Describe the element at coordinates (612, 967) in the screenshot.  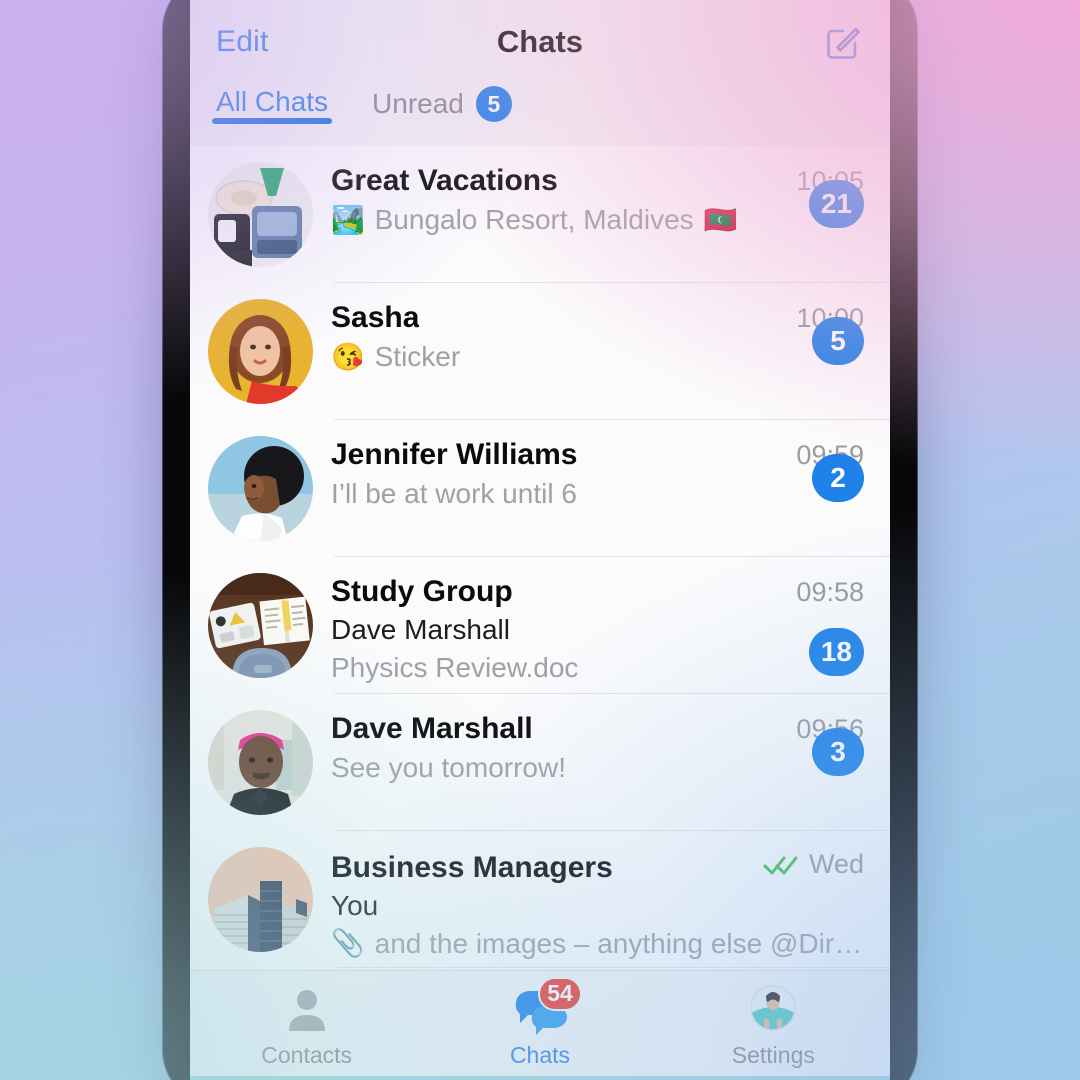
I see `row-divider` at that location.